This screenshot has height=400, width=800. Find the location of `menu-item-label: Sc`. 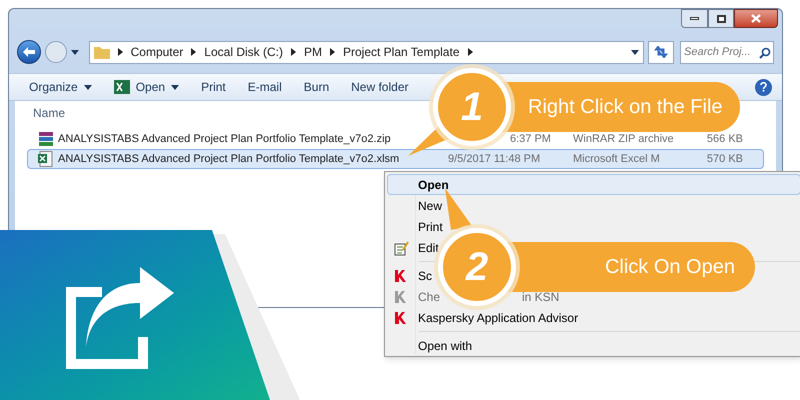

menu-item-label: Sc is located at coordinates (425, 276).